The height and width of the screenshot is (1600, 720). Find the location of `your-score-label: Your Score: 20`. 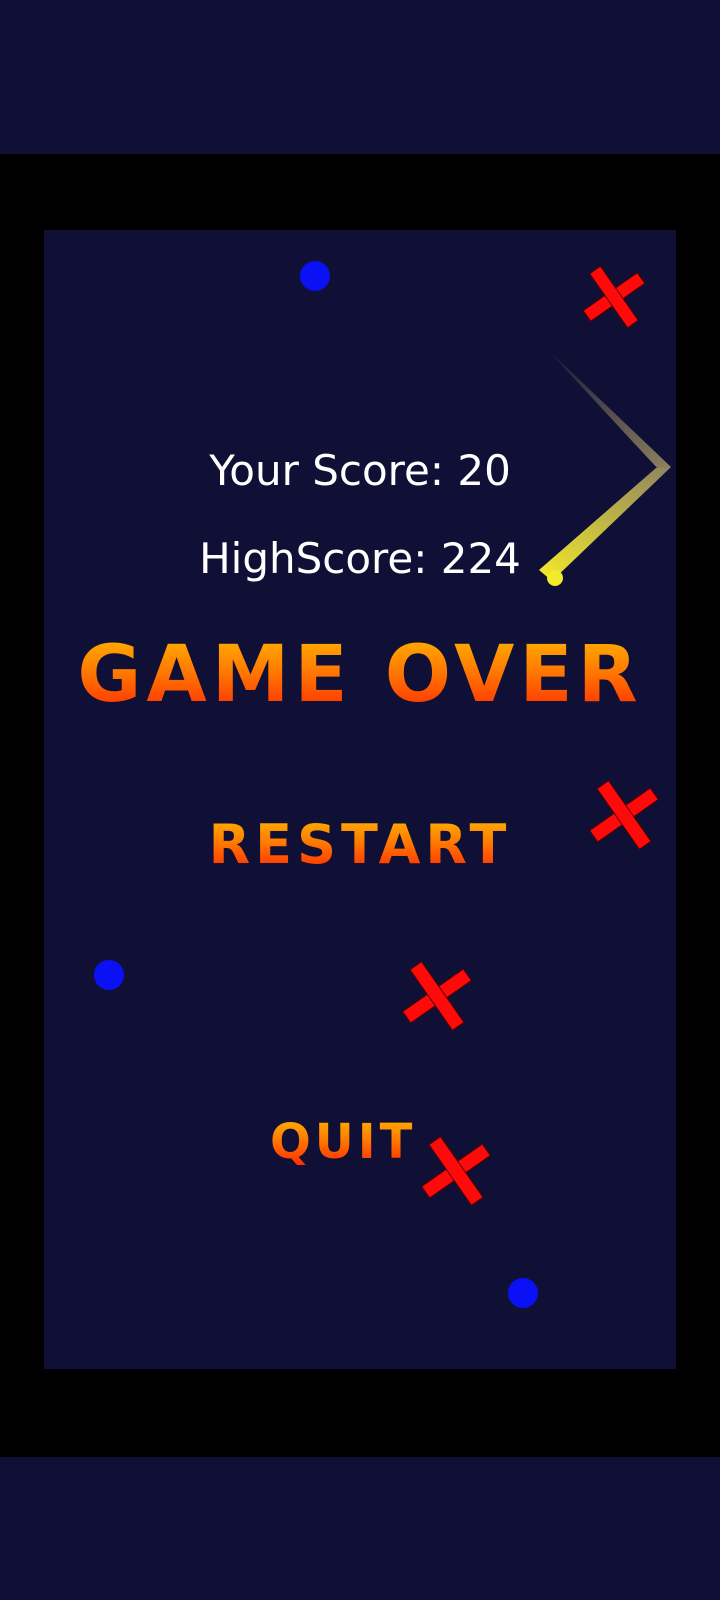

your-score-label: Your Score: 20 is located at coordinates (360, 470).